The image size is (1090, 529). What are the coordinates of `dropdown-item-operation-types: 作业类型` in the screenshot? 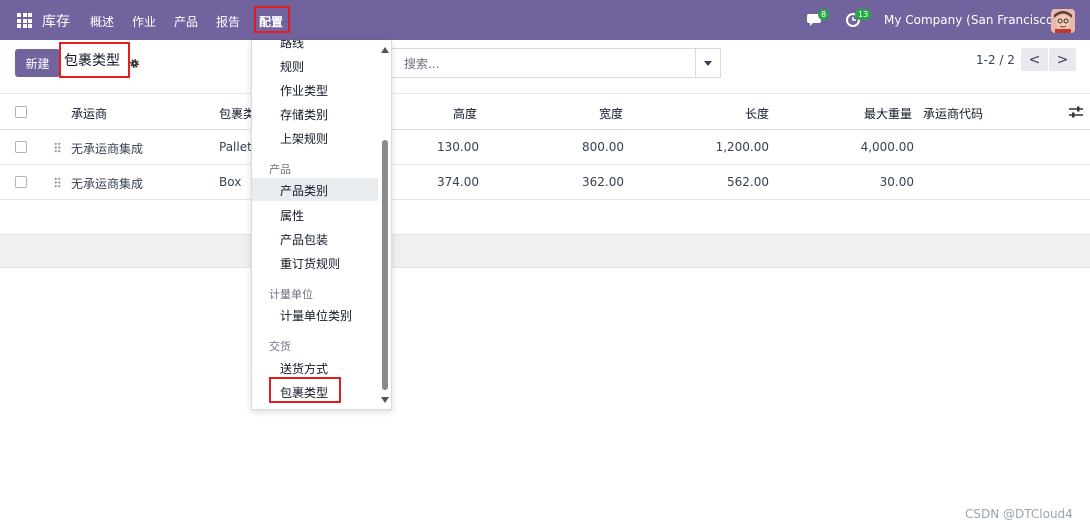 It's located at (304, 90).